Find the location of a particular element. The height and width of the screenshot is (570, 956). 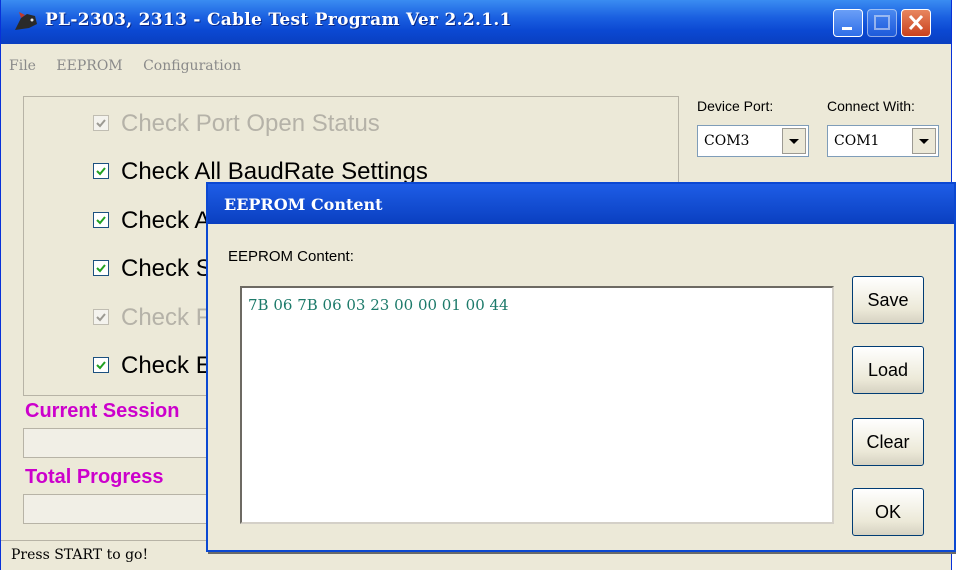

check-f: Check F is located at coordinates (151, 319).